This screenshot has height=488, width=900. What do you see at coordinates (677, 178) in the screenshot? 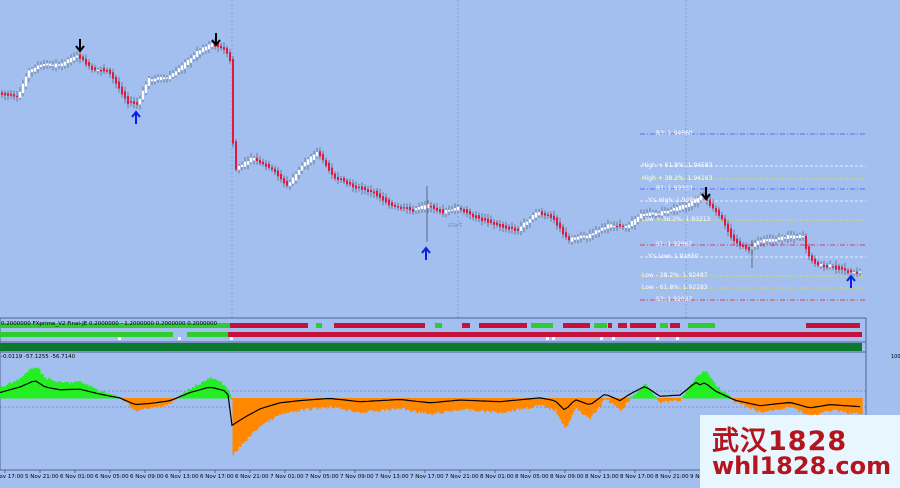
I see `pivot-level-label: High + 38.2%: 1.94163` at bounding box center [677, 178].